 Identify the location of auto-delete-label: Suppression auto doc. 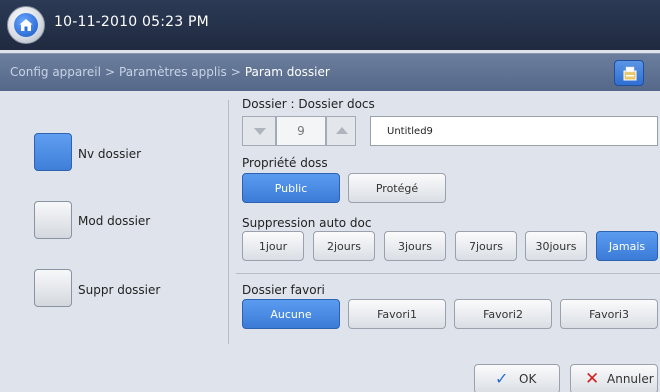
(307, 223).